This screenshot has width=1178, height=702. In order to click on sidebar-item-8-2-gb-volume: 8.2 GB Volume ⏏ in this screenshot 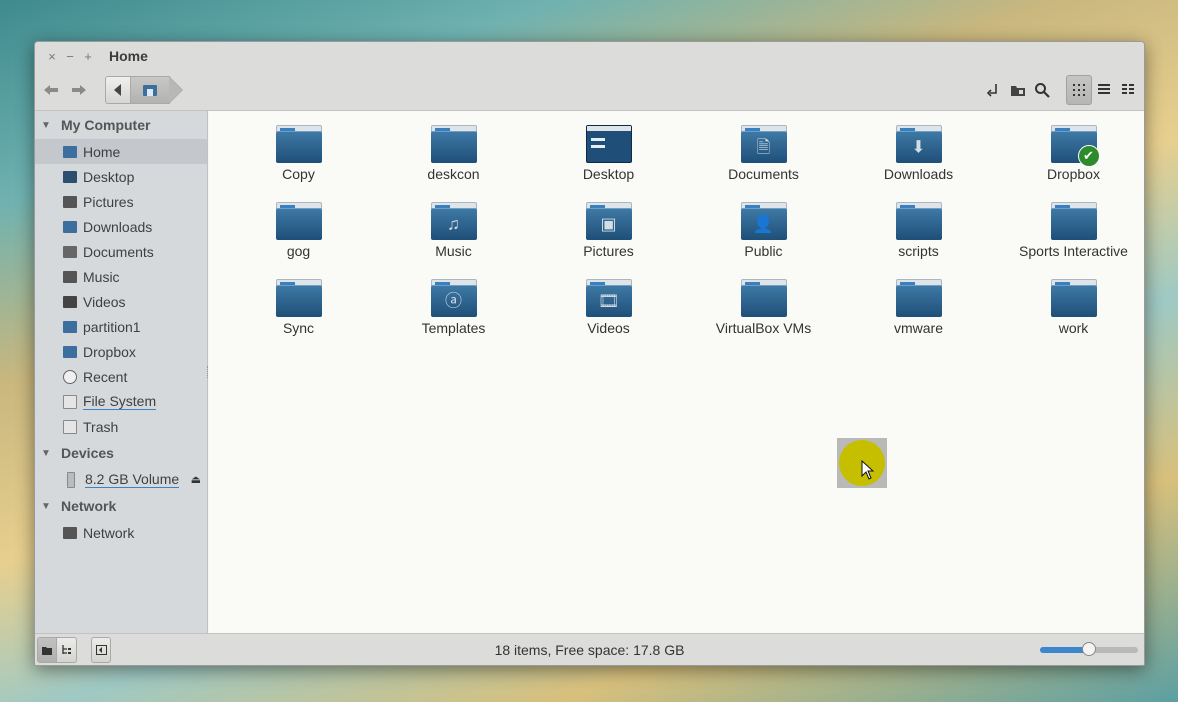, I will do `click(121, 479)`.